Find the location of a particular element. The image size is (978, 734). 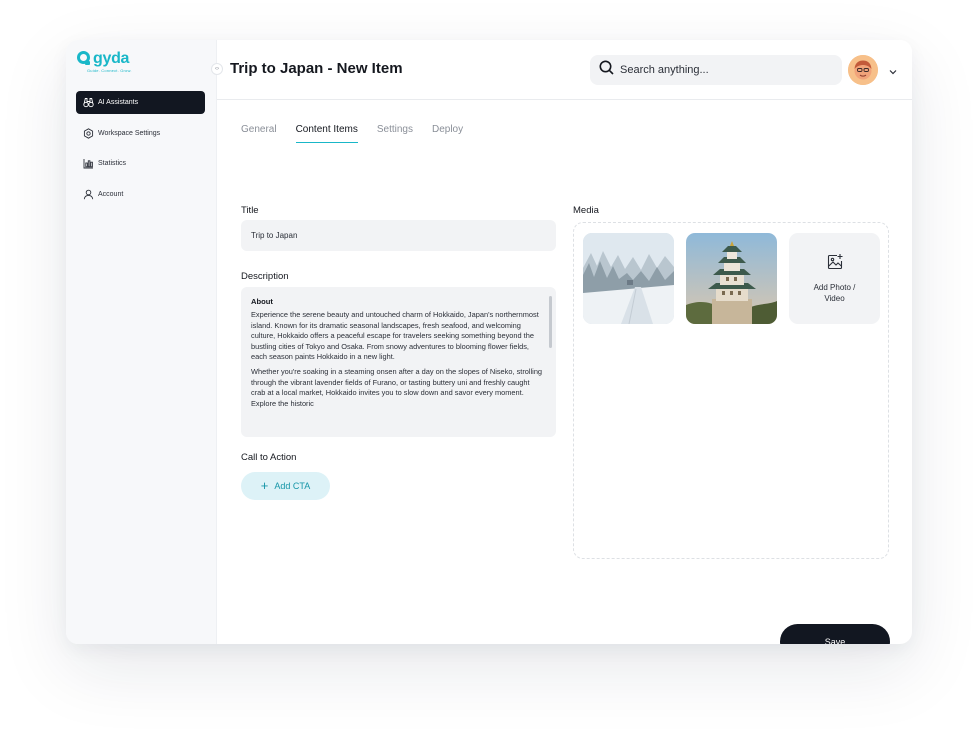

add-cta-button: + Add CTA is located at coordinates (285, 486).